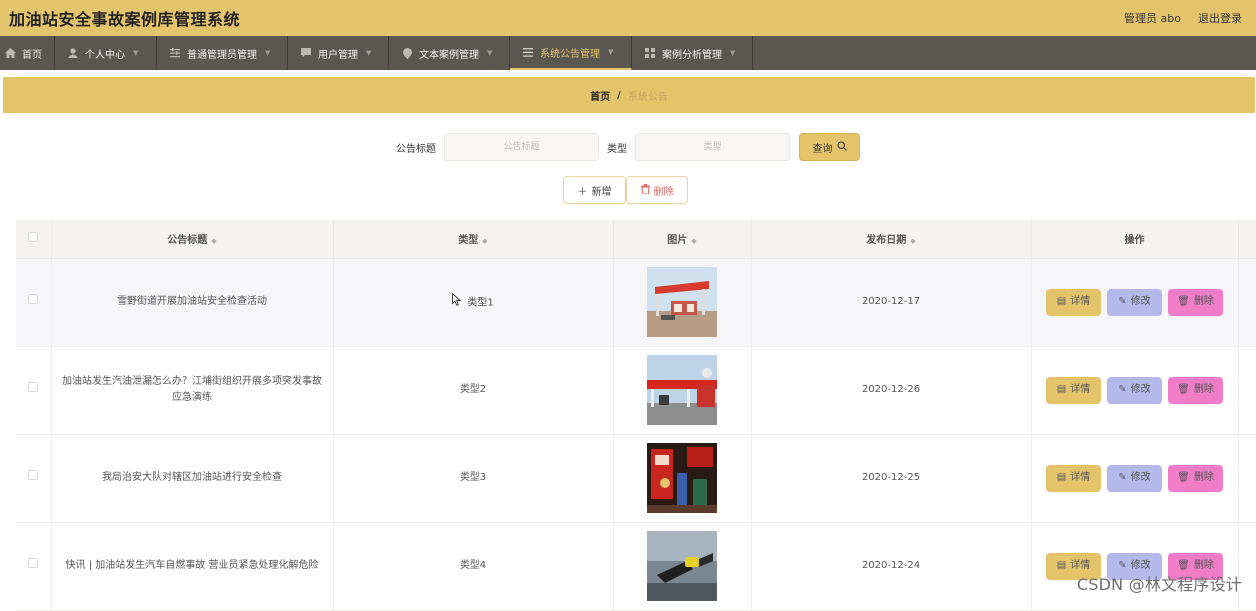  I want to click on search-icon, so click(842, 147).